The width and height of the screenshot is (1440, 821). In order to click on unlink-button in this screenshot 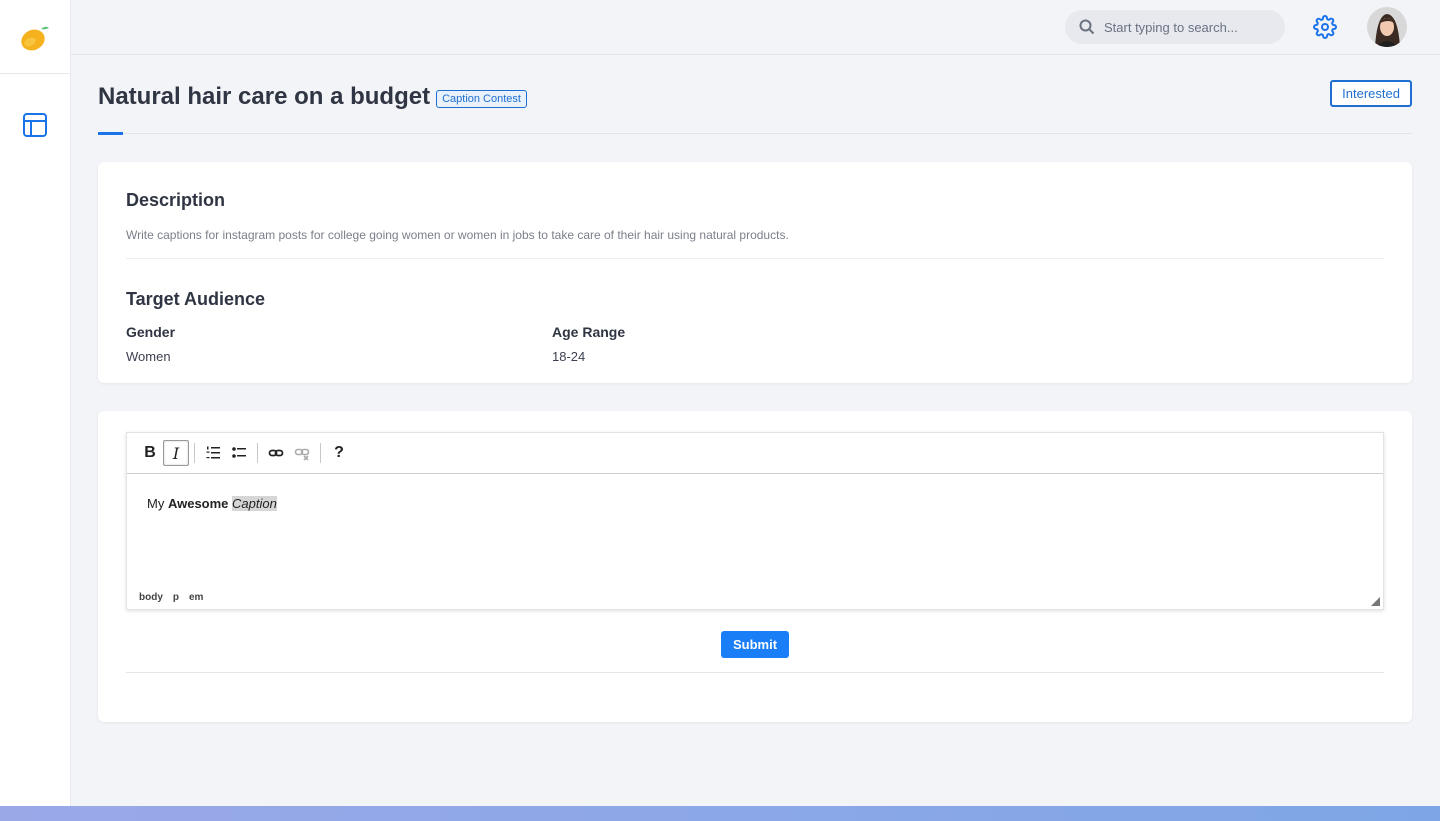, I will do `click(302, 453)`.